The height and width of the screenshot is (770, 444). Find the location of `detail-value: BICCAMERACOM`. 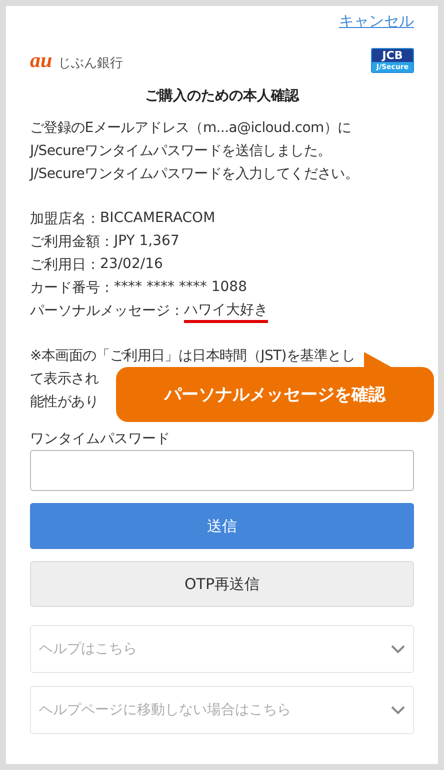

detail-value: BICCAMERACOM is located at coordinates (158, 218).